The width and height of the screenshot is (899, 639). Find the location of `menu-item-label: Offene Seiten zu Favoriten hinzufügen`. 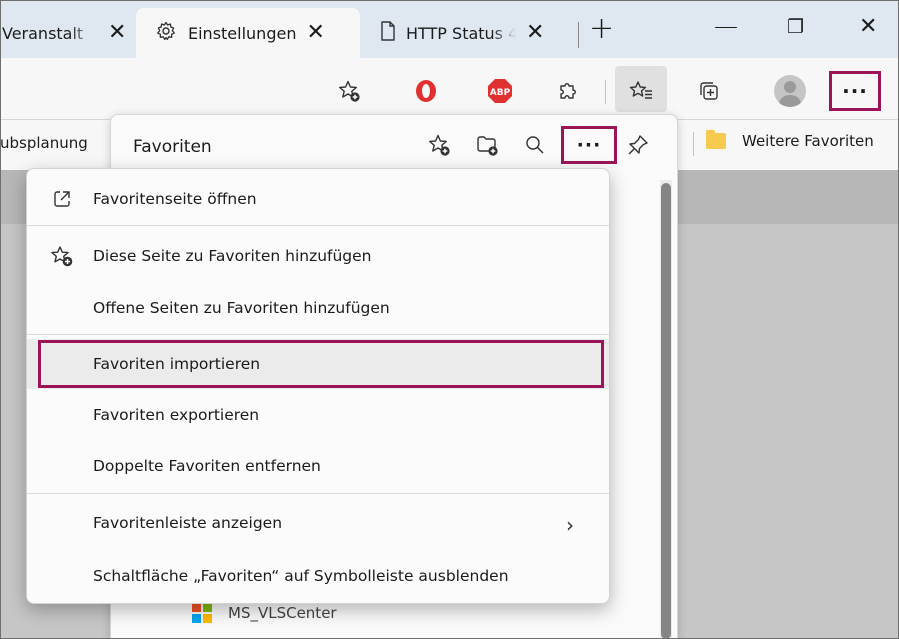

menu-item-label: Offene Seiten zu Favoriten hinzufügen is located at coordinates (241, 308).